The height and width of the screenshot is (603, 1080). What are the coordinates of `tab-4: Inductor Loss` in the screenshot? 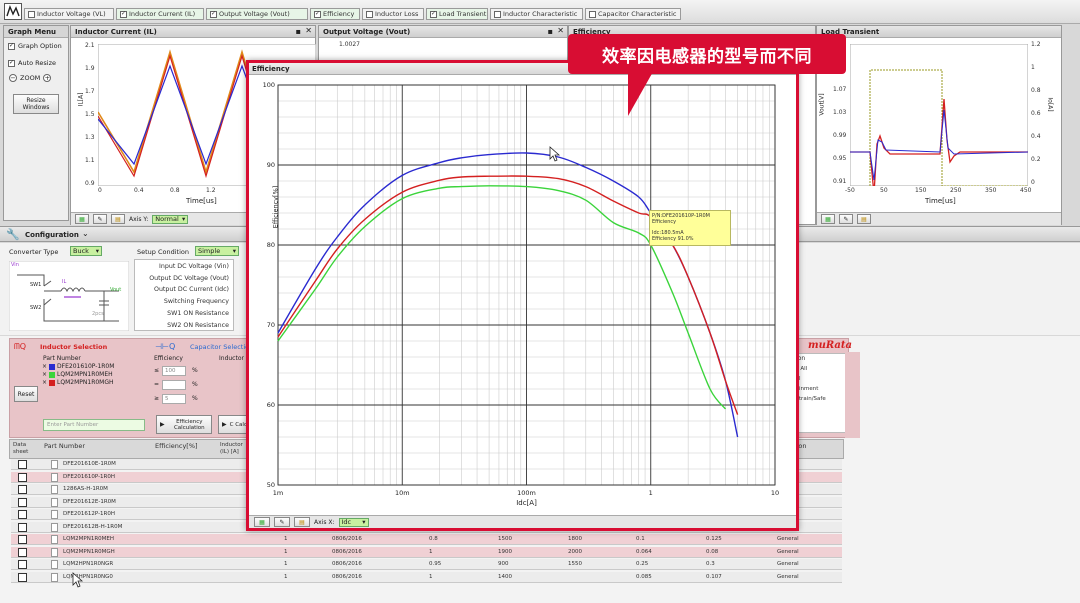 It's located at (393, 14).